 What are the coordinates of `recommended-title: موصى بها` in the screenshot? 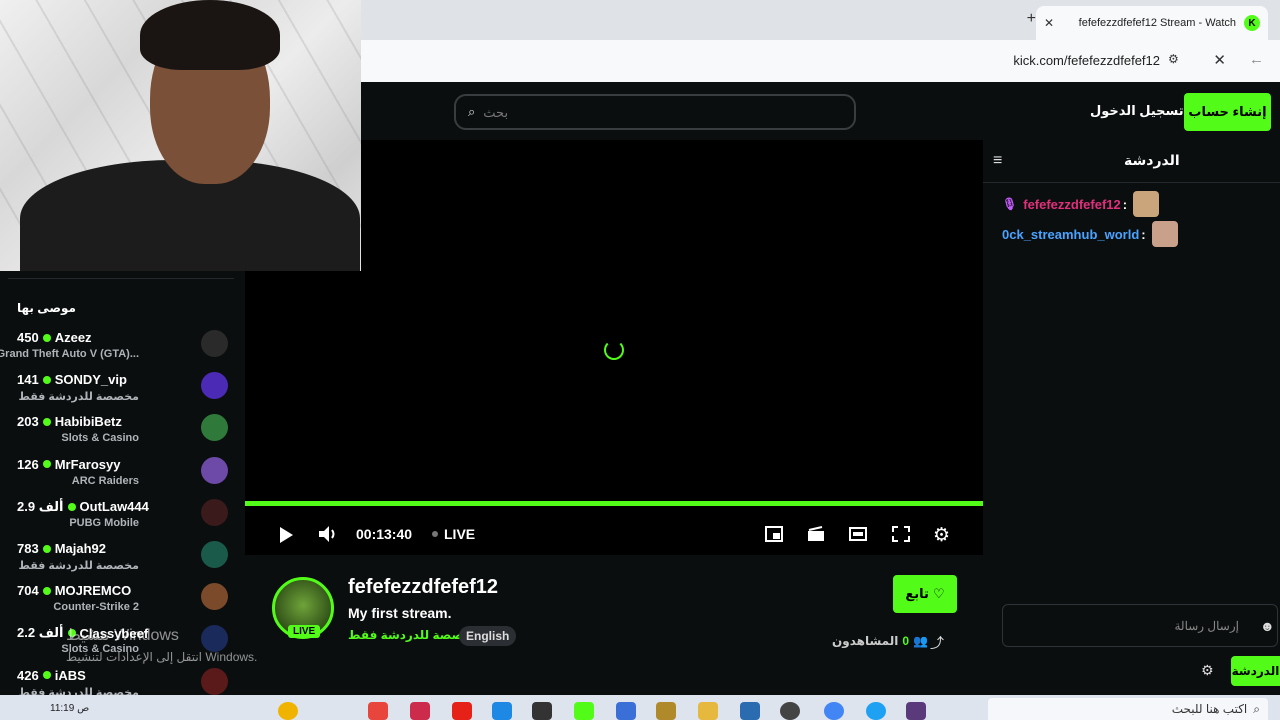 It's located at (46, 308).